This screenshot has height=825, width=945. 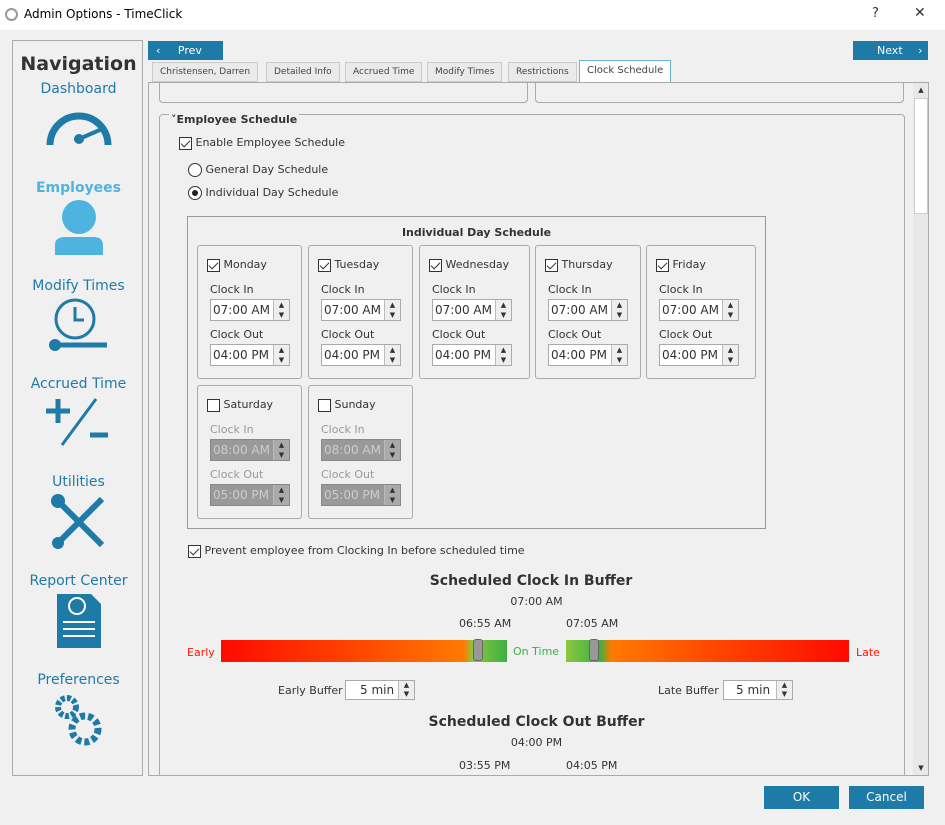 I want to click on scroll-up-icon: ▲, so click(x=920, y=90).